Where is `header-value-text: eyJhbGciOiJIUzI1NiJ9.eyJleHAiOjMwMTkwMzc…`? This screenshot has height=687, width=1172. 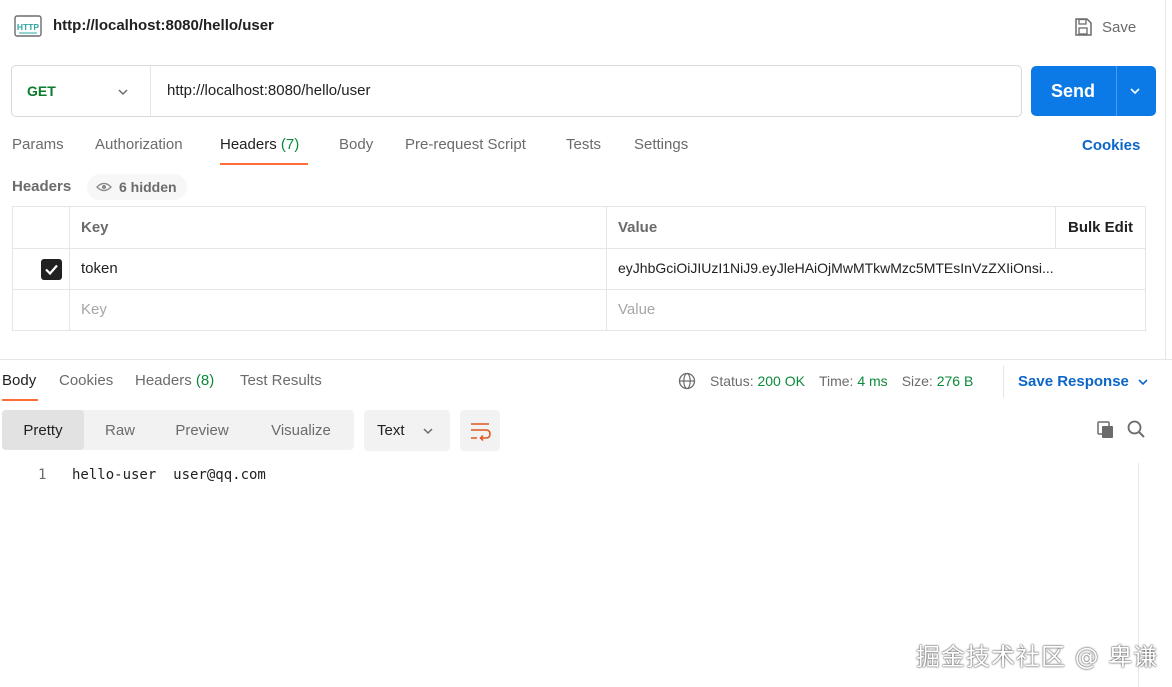 header-value-text: eyJhbGciOiJIUzI1NiJ9.eyJleHAiOjMwMTkwMzc… is located at coordinates (836, 268).